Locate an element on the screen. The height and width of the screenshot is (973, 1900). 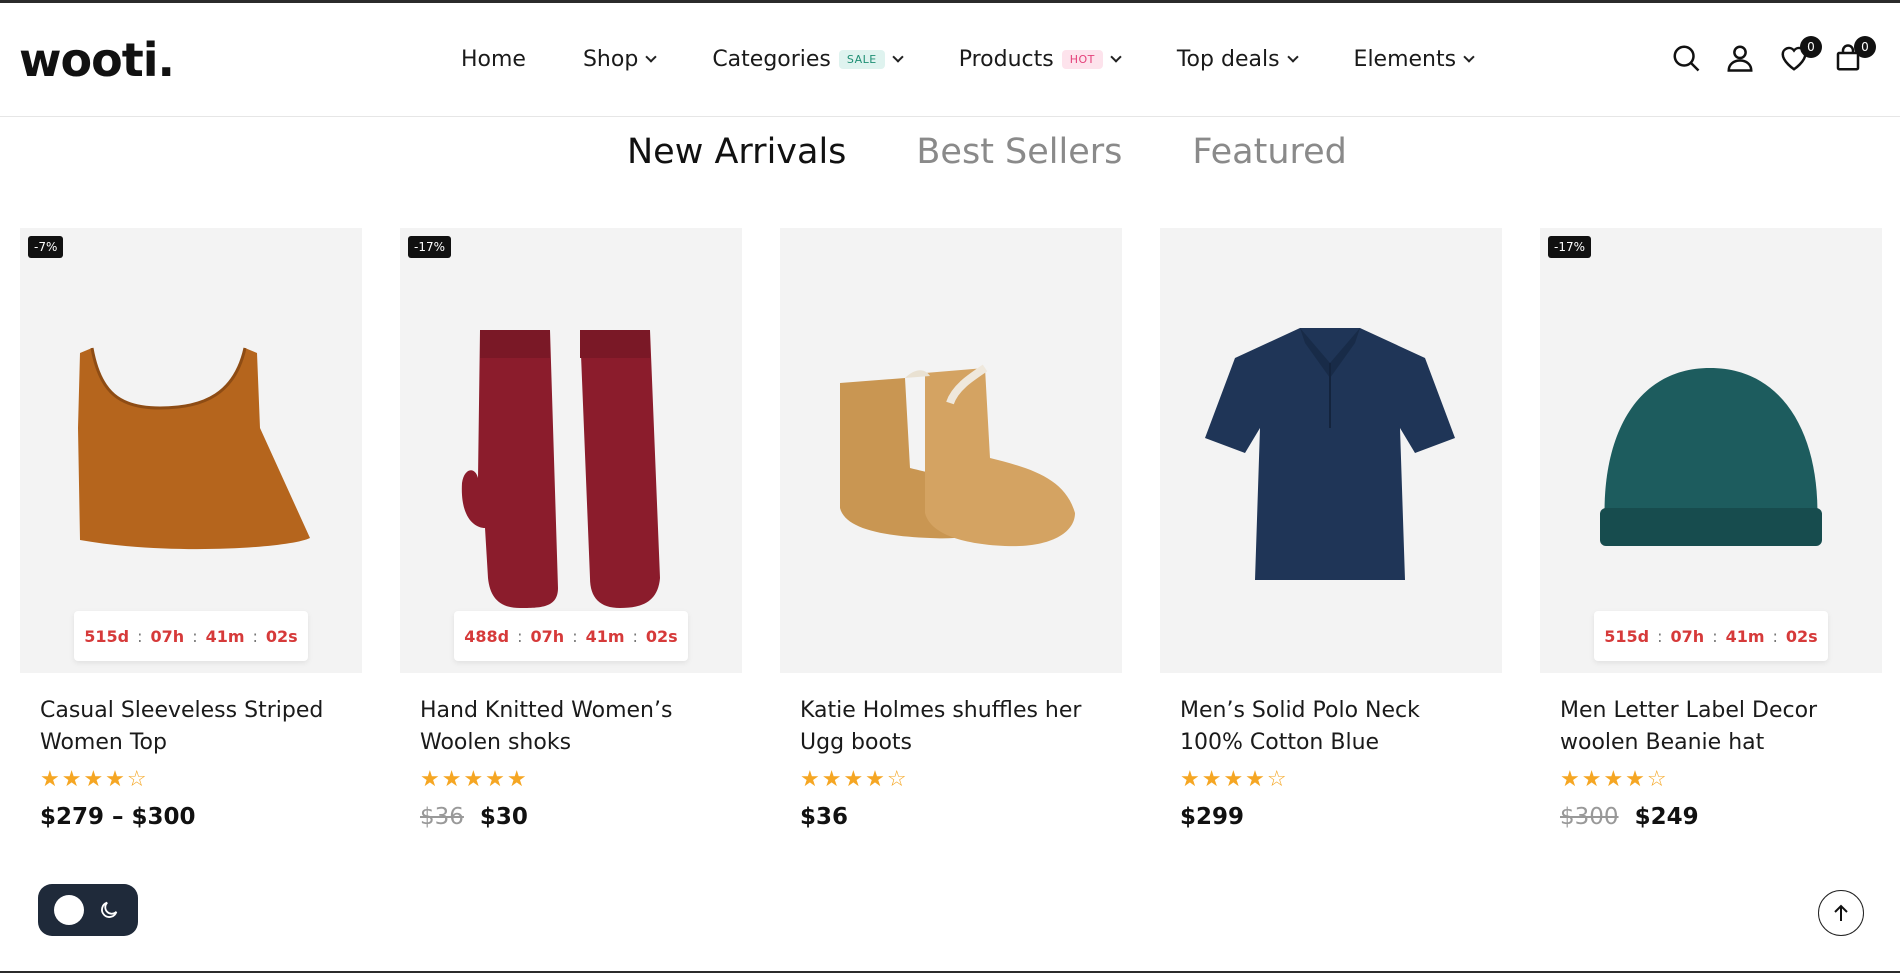
tab-best-sellers: Best Sellers is located at coordinates (1019, 152).